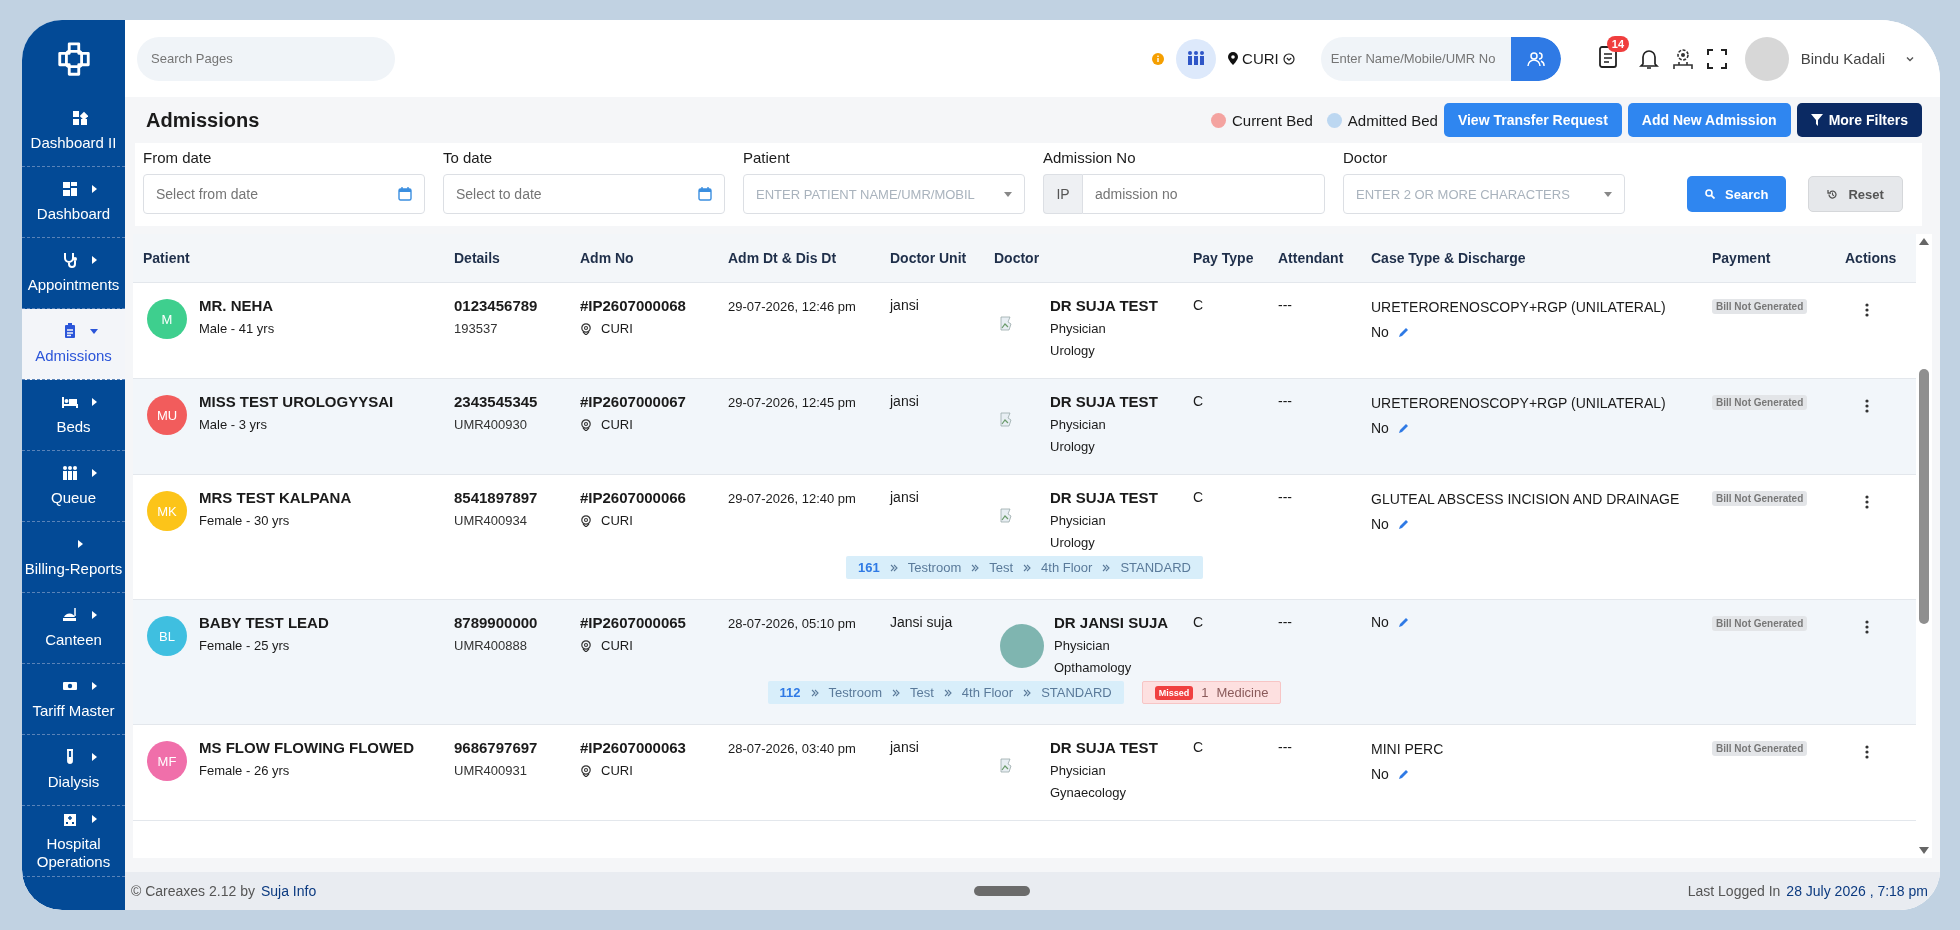 The width and height of the screenshot is (1960, 930). What do you see at coordinates (233, 424) in the screenshot?
I see `patient-info: Male - 3 yrs` at bounding box center [233, 424].